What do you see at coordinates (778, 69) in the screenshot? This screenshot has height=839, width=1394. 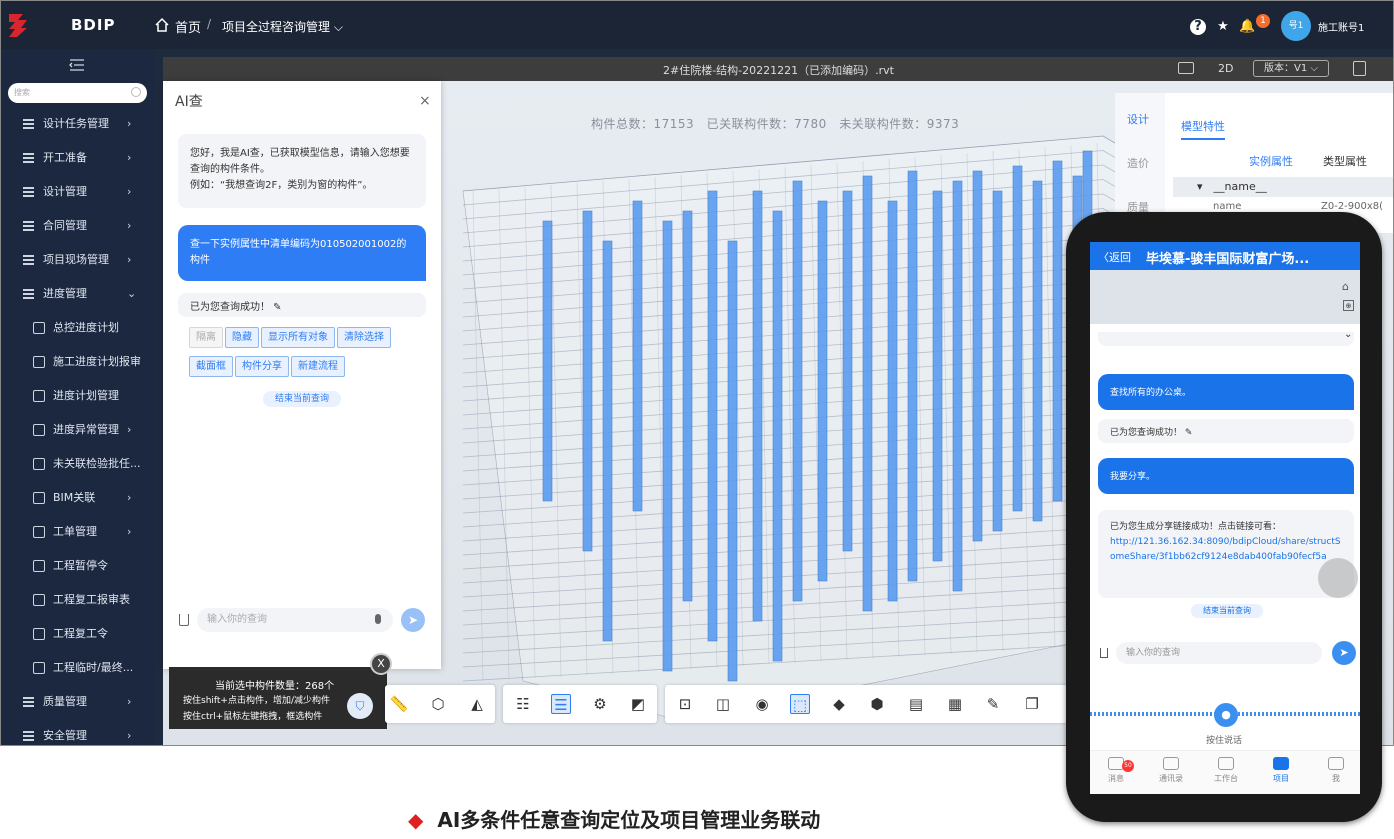 I see `viewer-title-bar: 2#住院楼-结构-20221221（已添加编码）.rvt 2D 版本：V1 ⌵` at bounding box center [778, 69].